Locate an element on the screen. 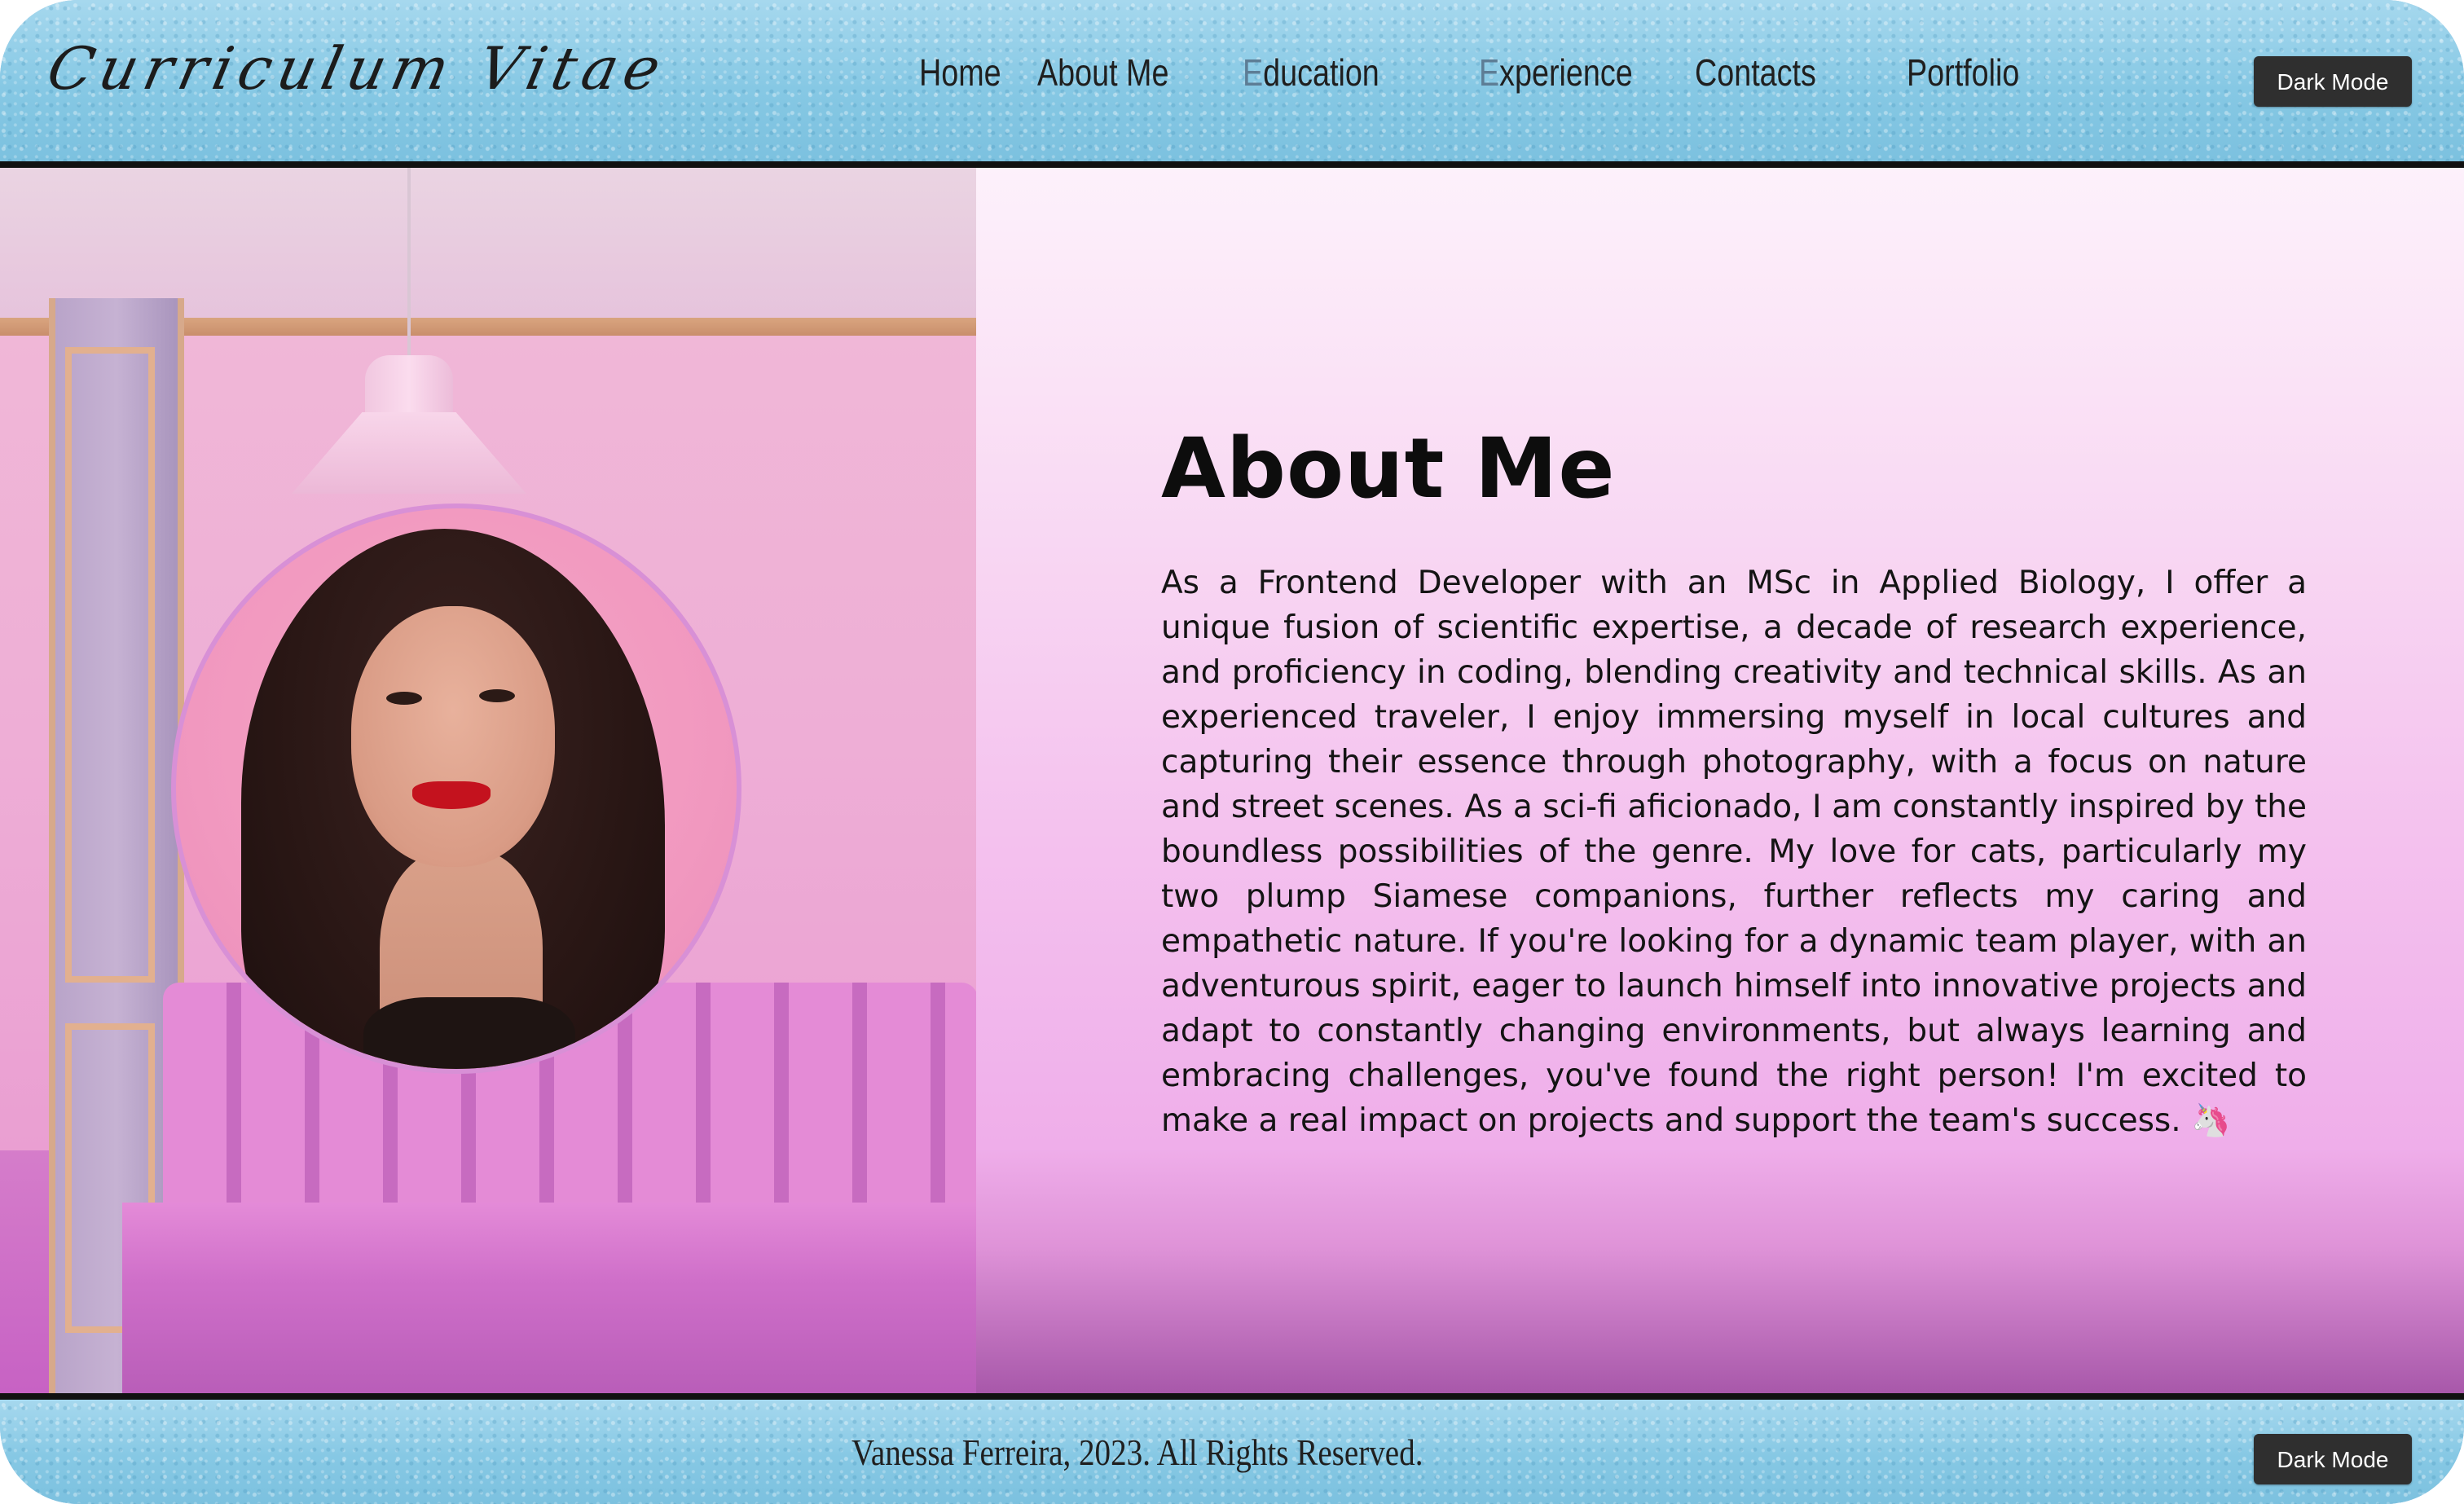 Image resolution: width=2464 pixels, height=1504 pixels. nav-item-contacts: Contacts is located at coordinates (1785, 73).